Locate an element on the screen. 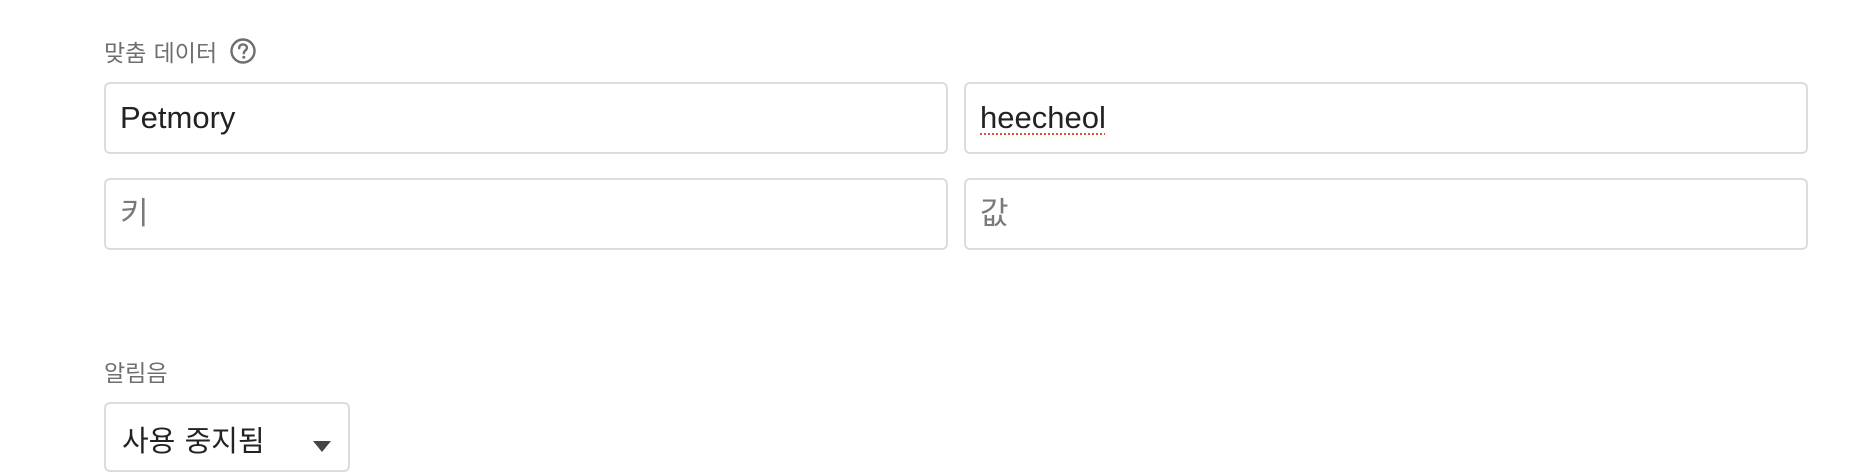 This screenshot has width=1858, height=472. custom-data-header: 맞춤 데이터 is located at coordinates (180, 51).